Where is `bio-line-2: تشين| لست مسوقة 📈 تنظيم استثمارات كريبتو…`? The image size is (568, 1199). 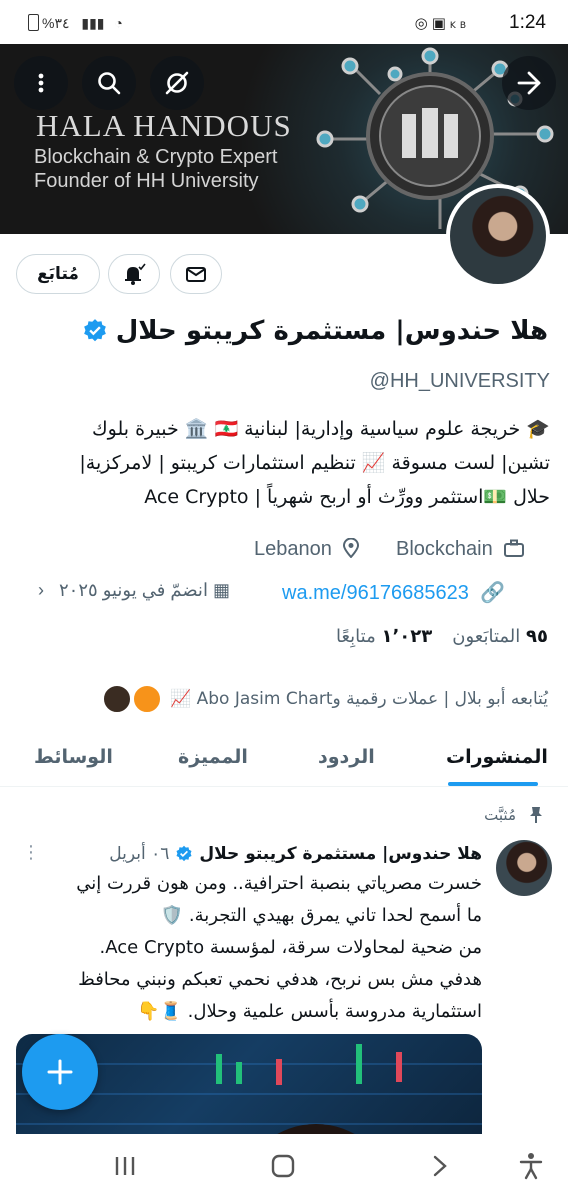 bio-line-2: تشين| لست مسوقة 📈 تنظيم استثمارات كريبتو… is located at coordinates (314, 463).